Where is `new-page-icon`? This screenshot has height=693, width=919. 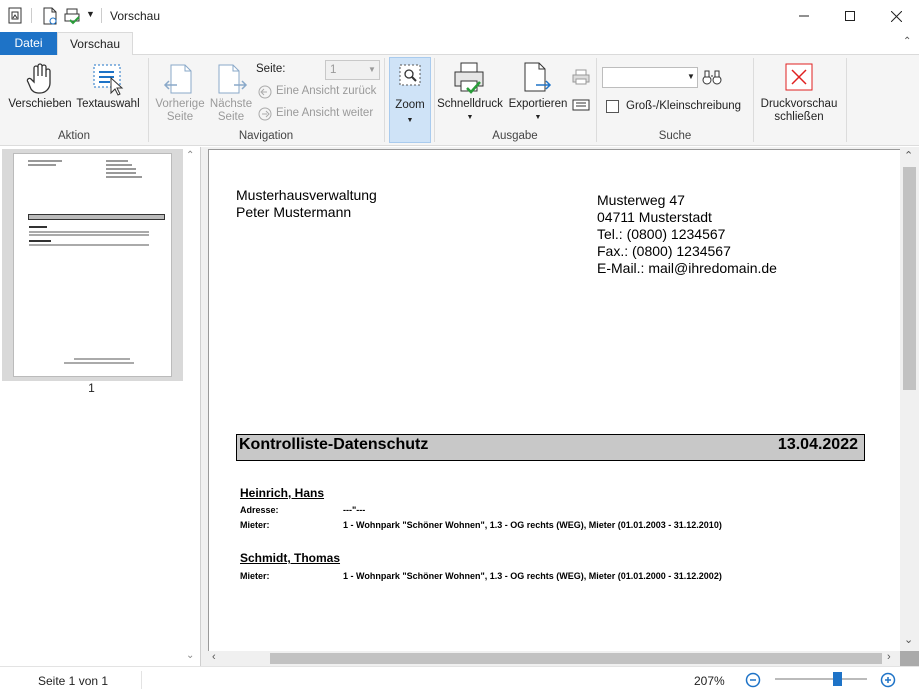 new-page-icon is located at coordinates (50, 17).